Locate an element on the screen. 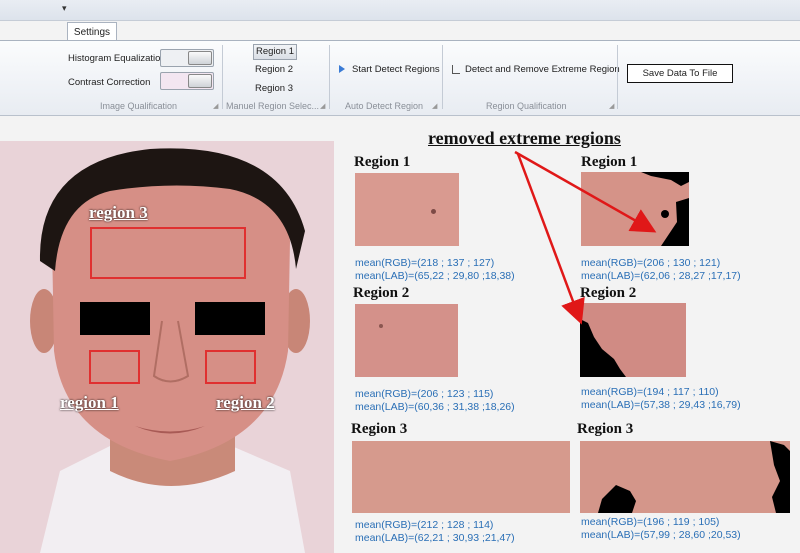 The image size is (800, 553). rgb-value: mean(RGB)=(206 ; 130 ; 121) is located at coordinates (651, 263).